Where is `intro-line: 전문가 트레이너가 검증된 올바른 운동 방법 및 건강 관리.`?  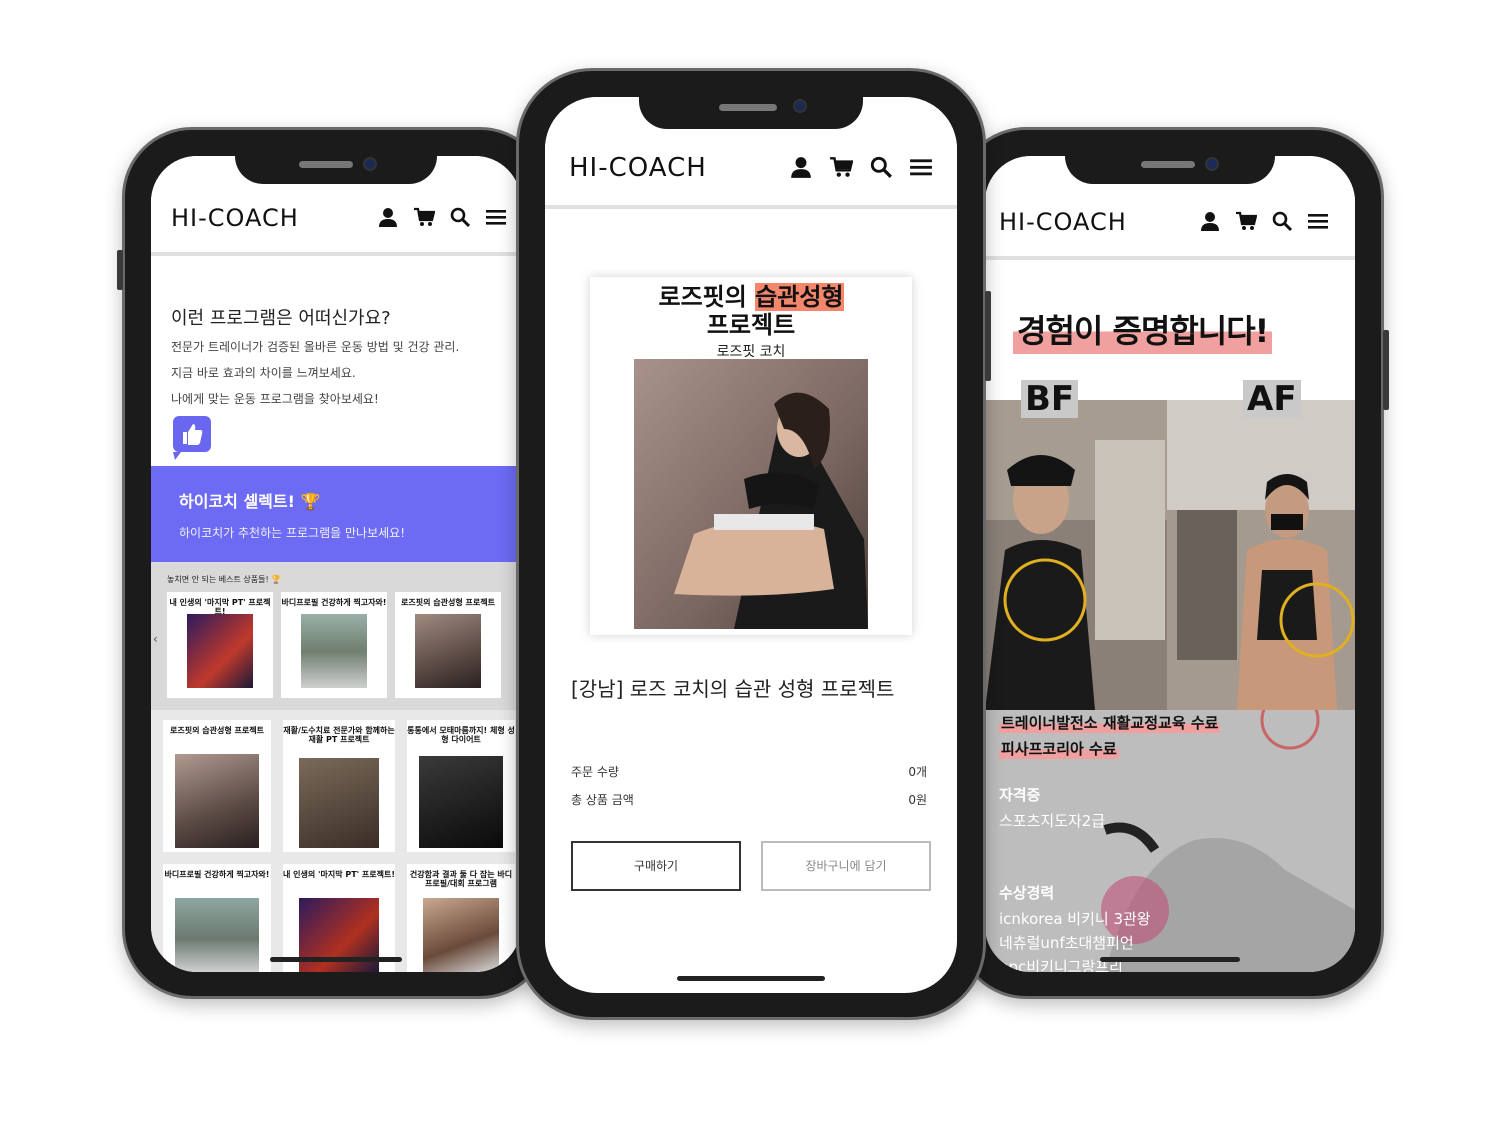 intro-line: 전문가 트레이너가 검증된 올바른 운동 방법 및 건강 관리. is located at coordinates (315, 347).